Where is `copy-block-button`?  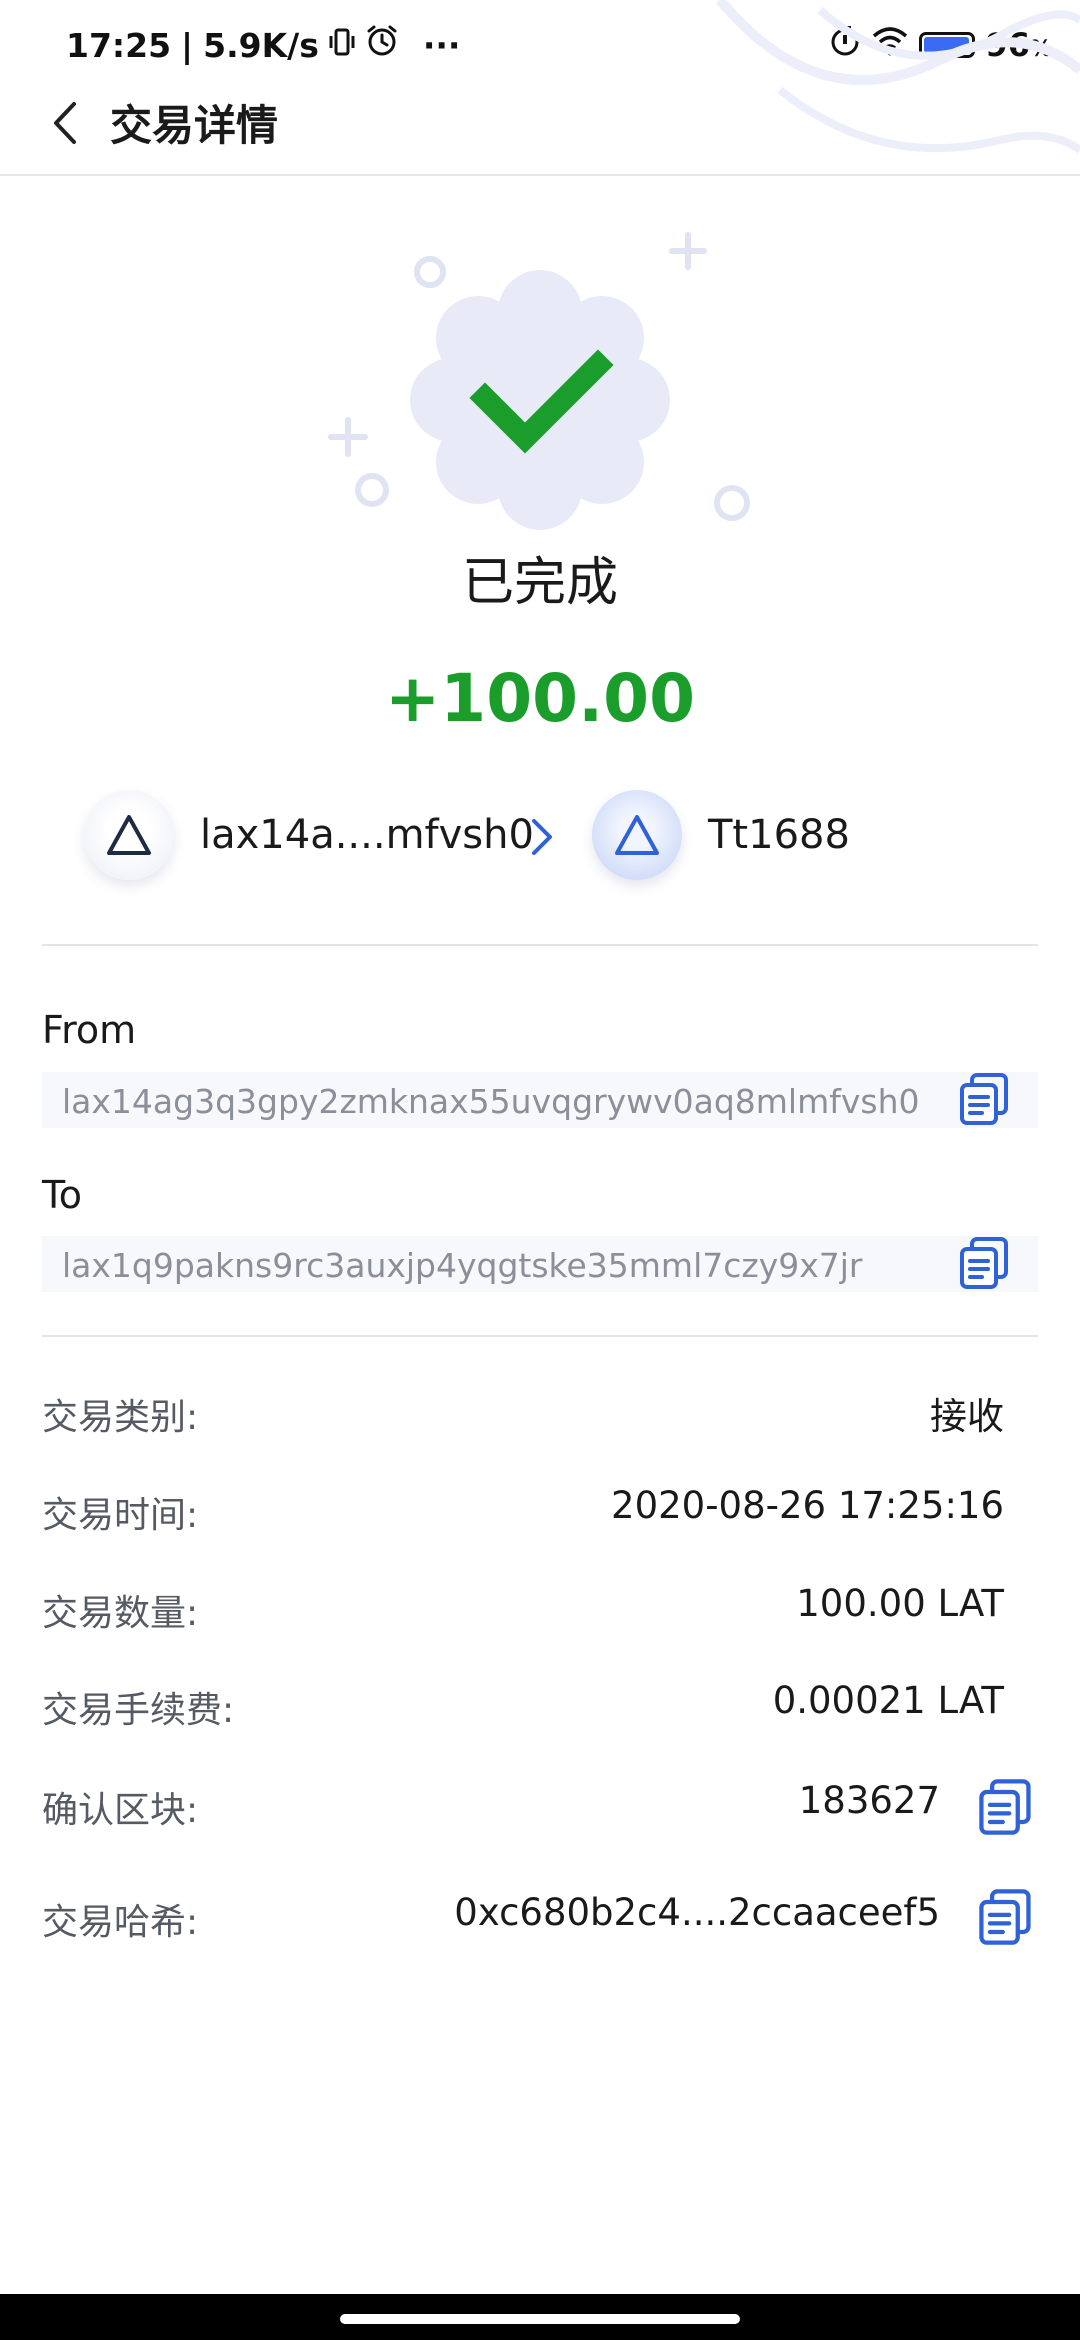 copy-block-button is located at coordinates (1006, 1807).